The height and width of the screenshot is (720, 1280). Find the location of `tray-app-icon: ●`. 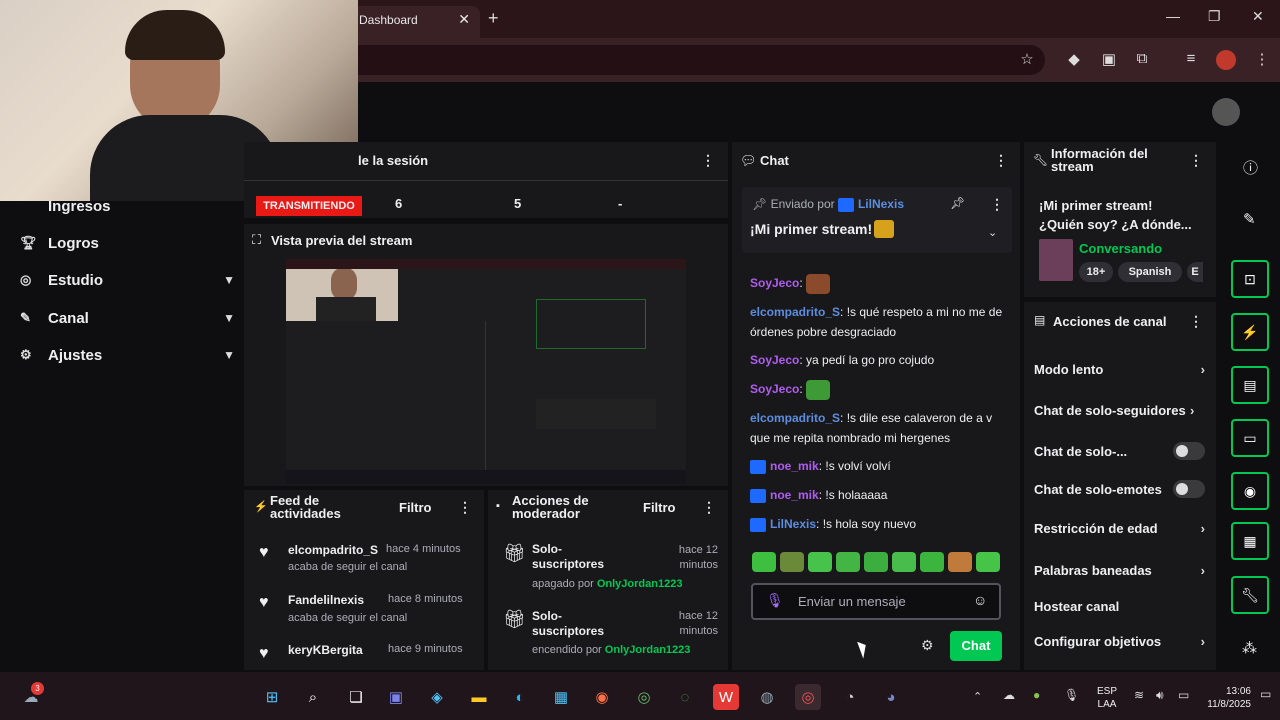

tray-app-icon: ● is located at coordinates (1036, 695).